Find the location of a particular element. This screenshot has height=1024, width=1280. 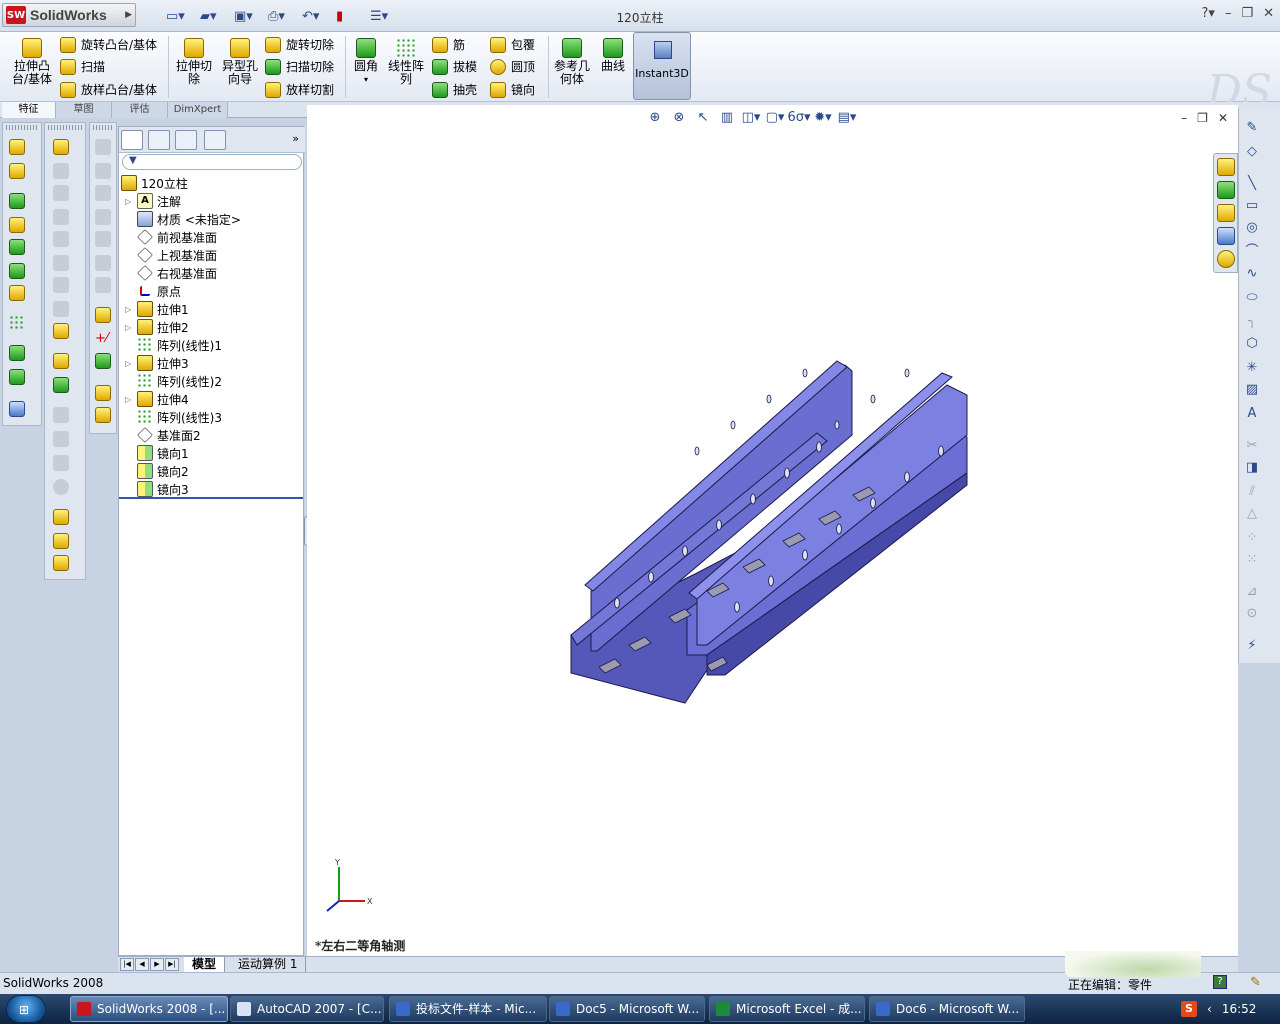

minimize-button: – is located at coordinates (1228, 13).